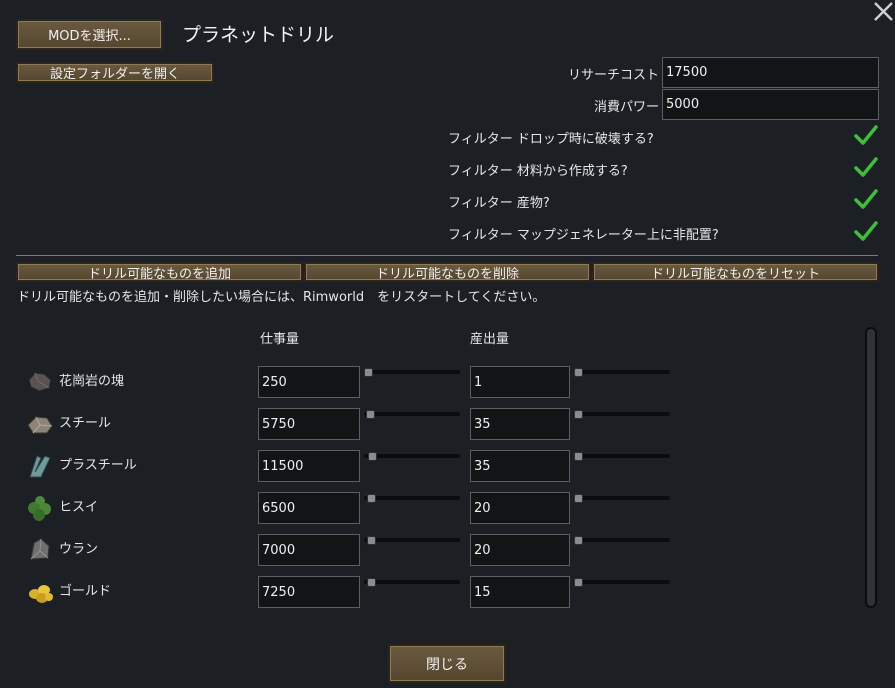  What do you see at coordinates (258, 35) in the screenshot?
I see `window-title: プラネットドリル` at bounding box center [258, 35].